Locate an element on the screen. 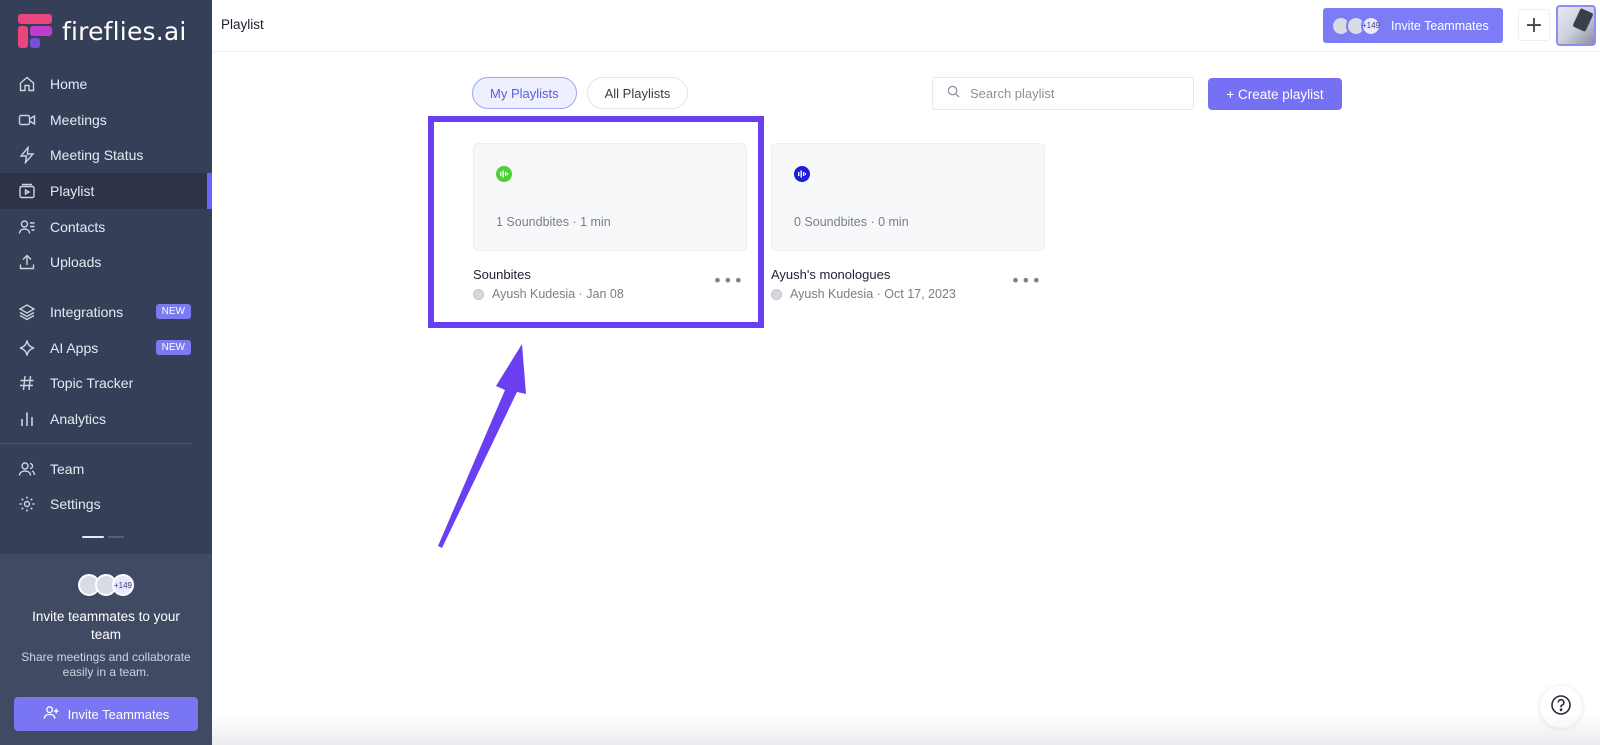 The image size is (1600, 745). sparkle-icon is located at coordinates (27, 348).